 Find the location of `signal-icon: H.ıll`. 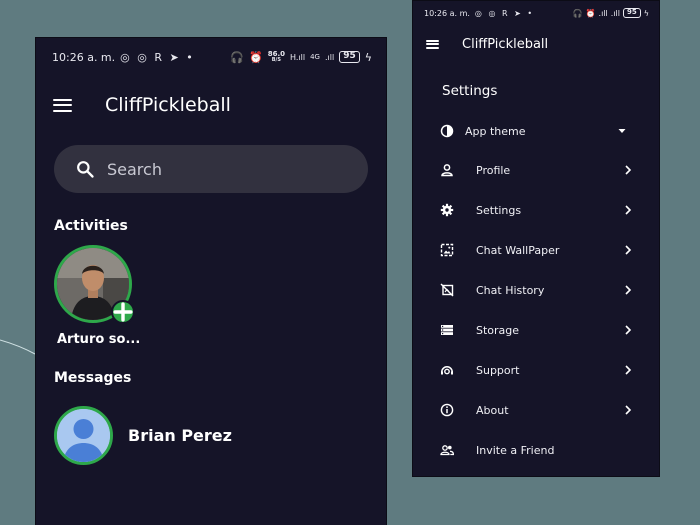

signal-icon: H.ıll is located at coordinates (298, 57).